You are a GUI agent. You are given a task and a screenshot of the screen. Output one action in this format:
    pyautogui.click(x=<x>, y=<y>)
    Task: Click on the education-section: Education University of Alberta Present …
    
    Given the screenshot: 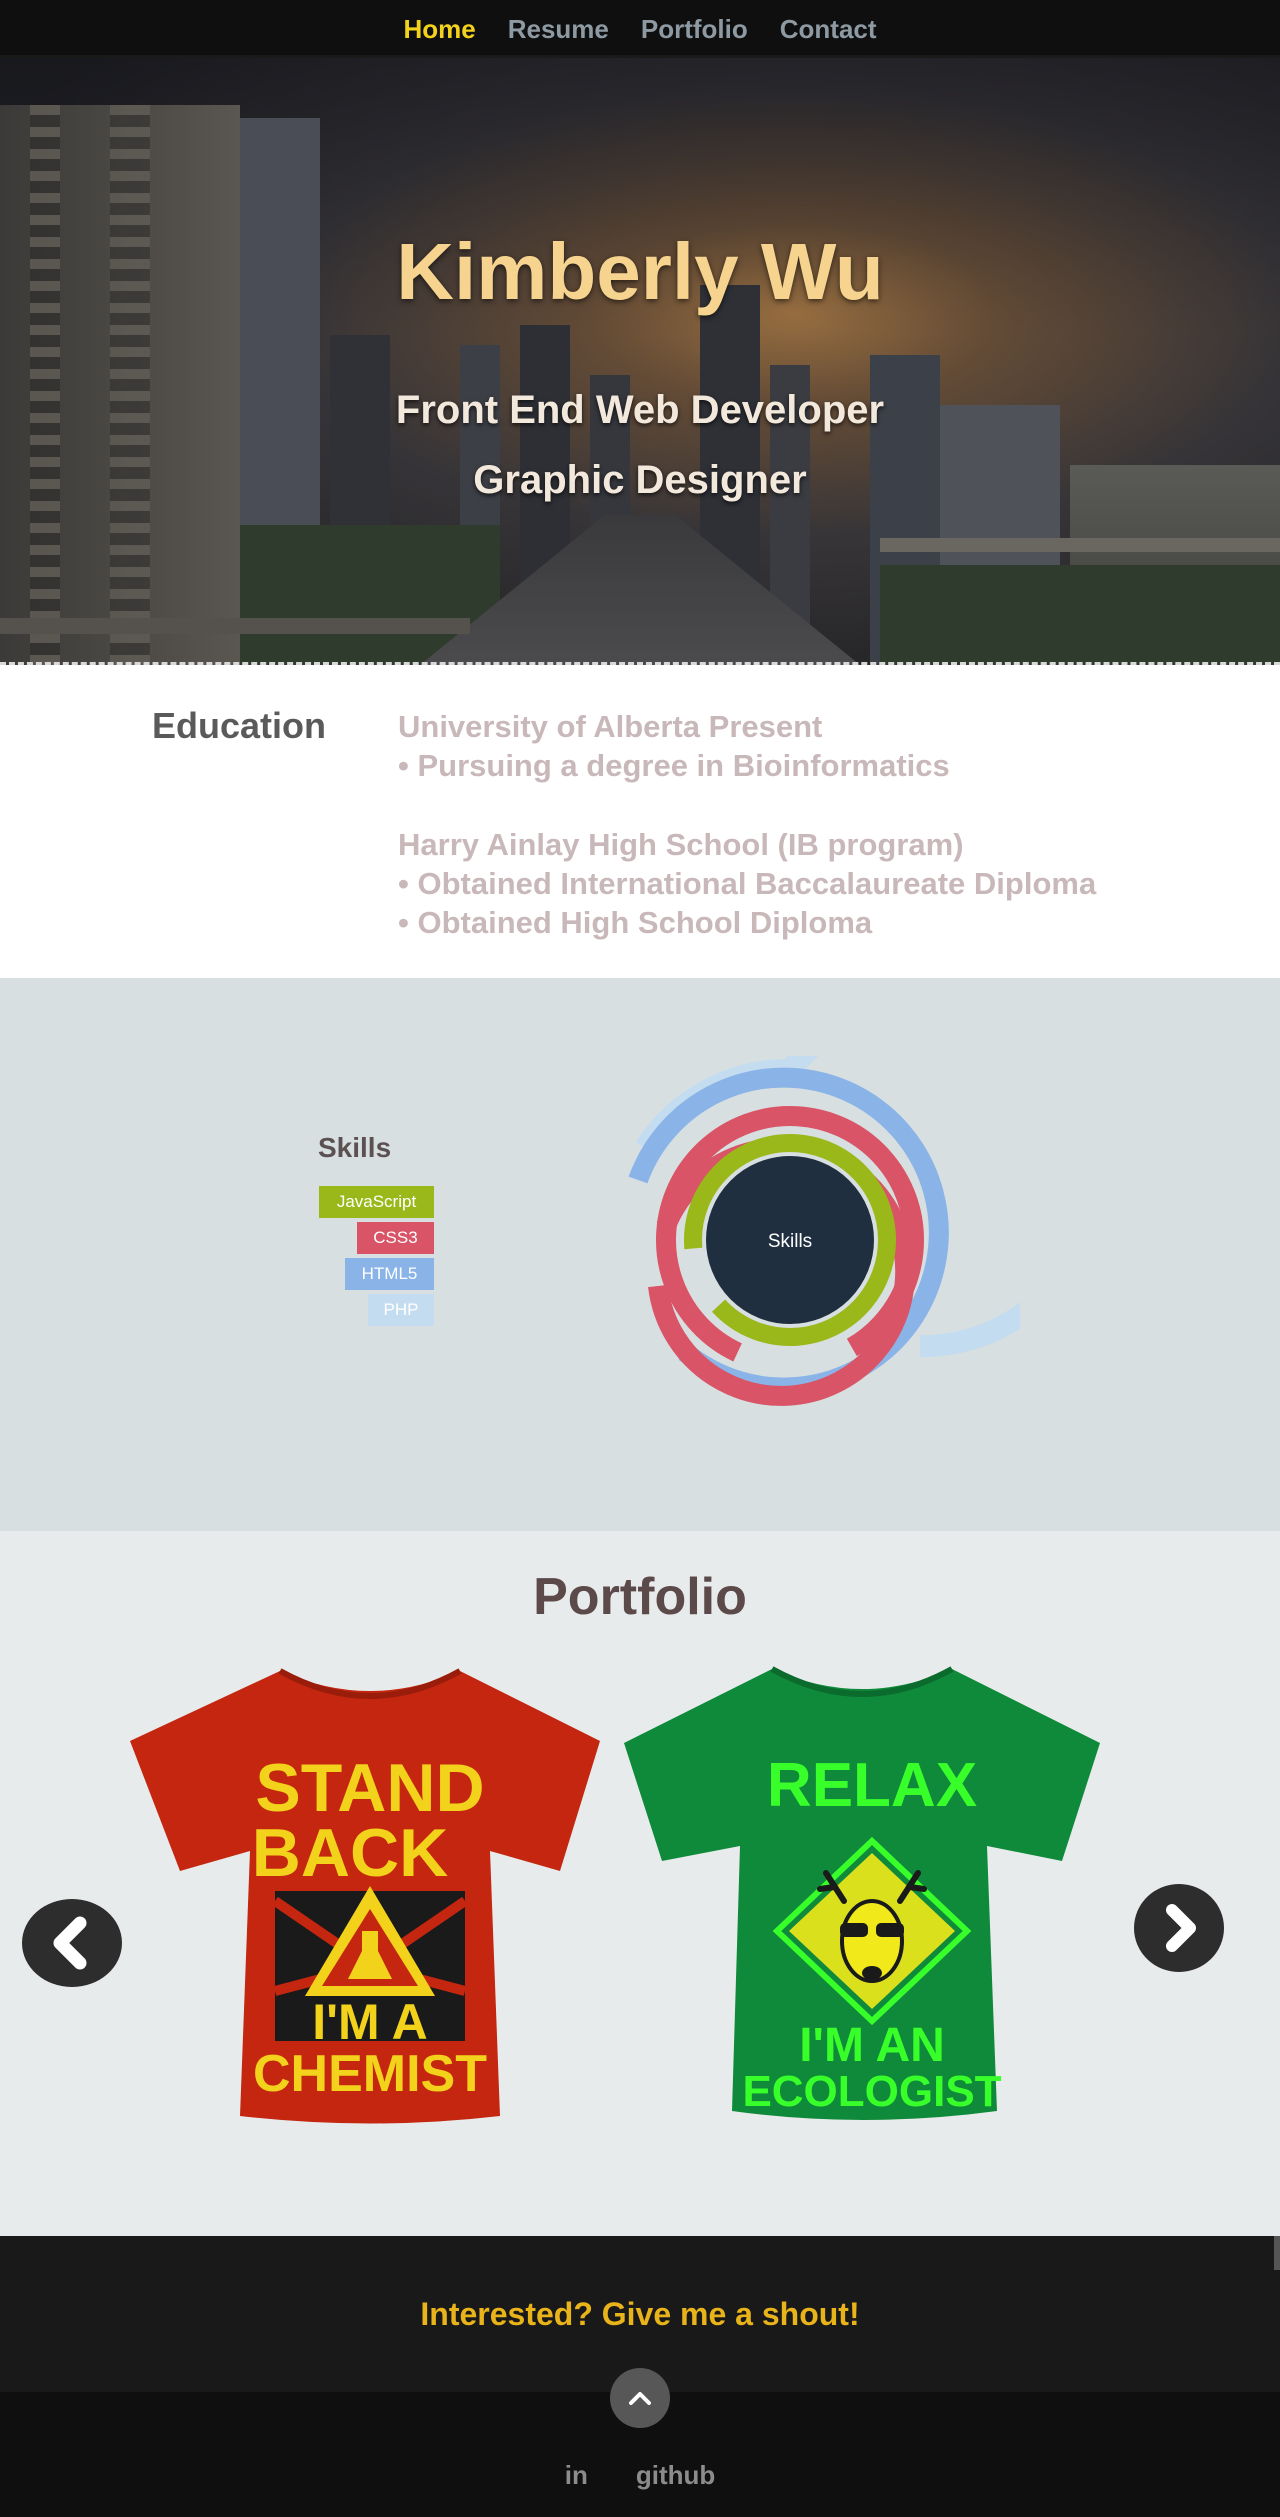 What is the action you would take?
    pyautogui.click(x=640, y=821)
    